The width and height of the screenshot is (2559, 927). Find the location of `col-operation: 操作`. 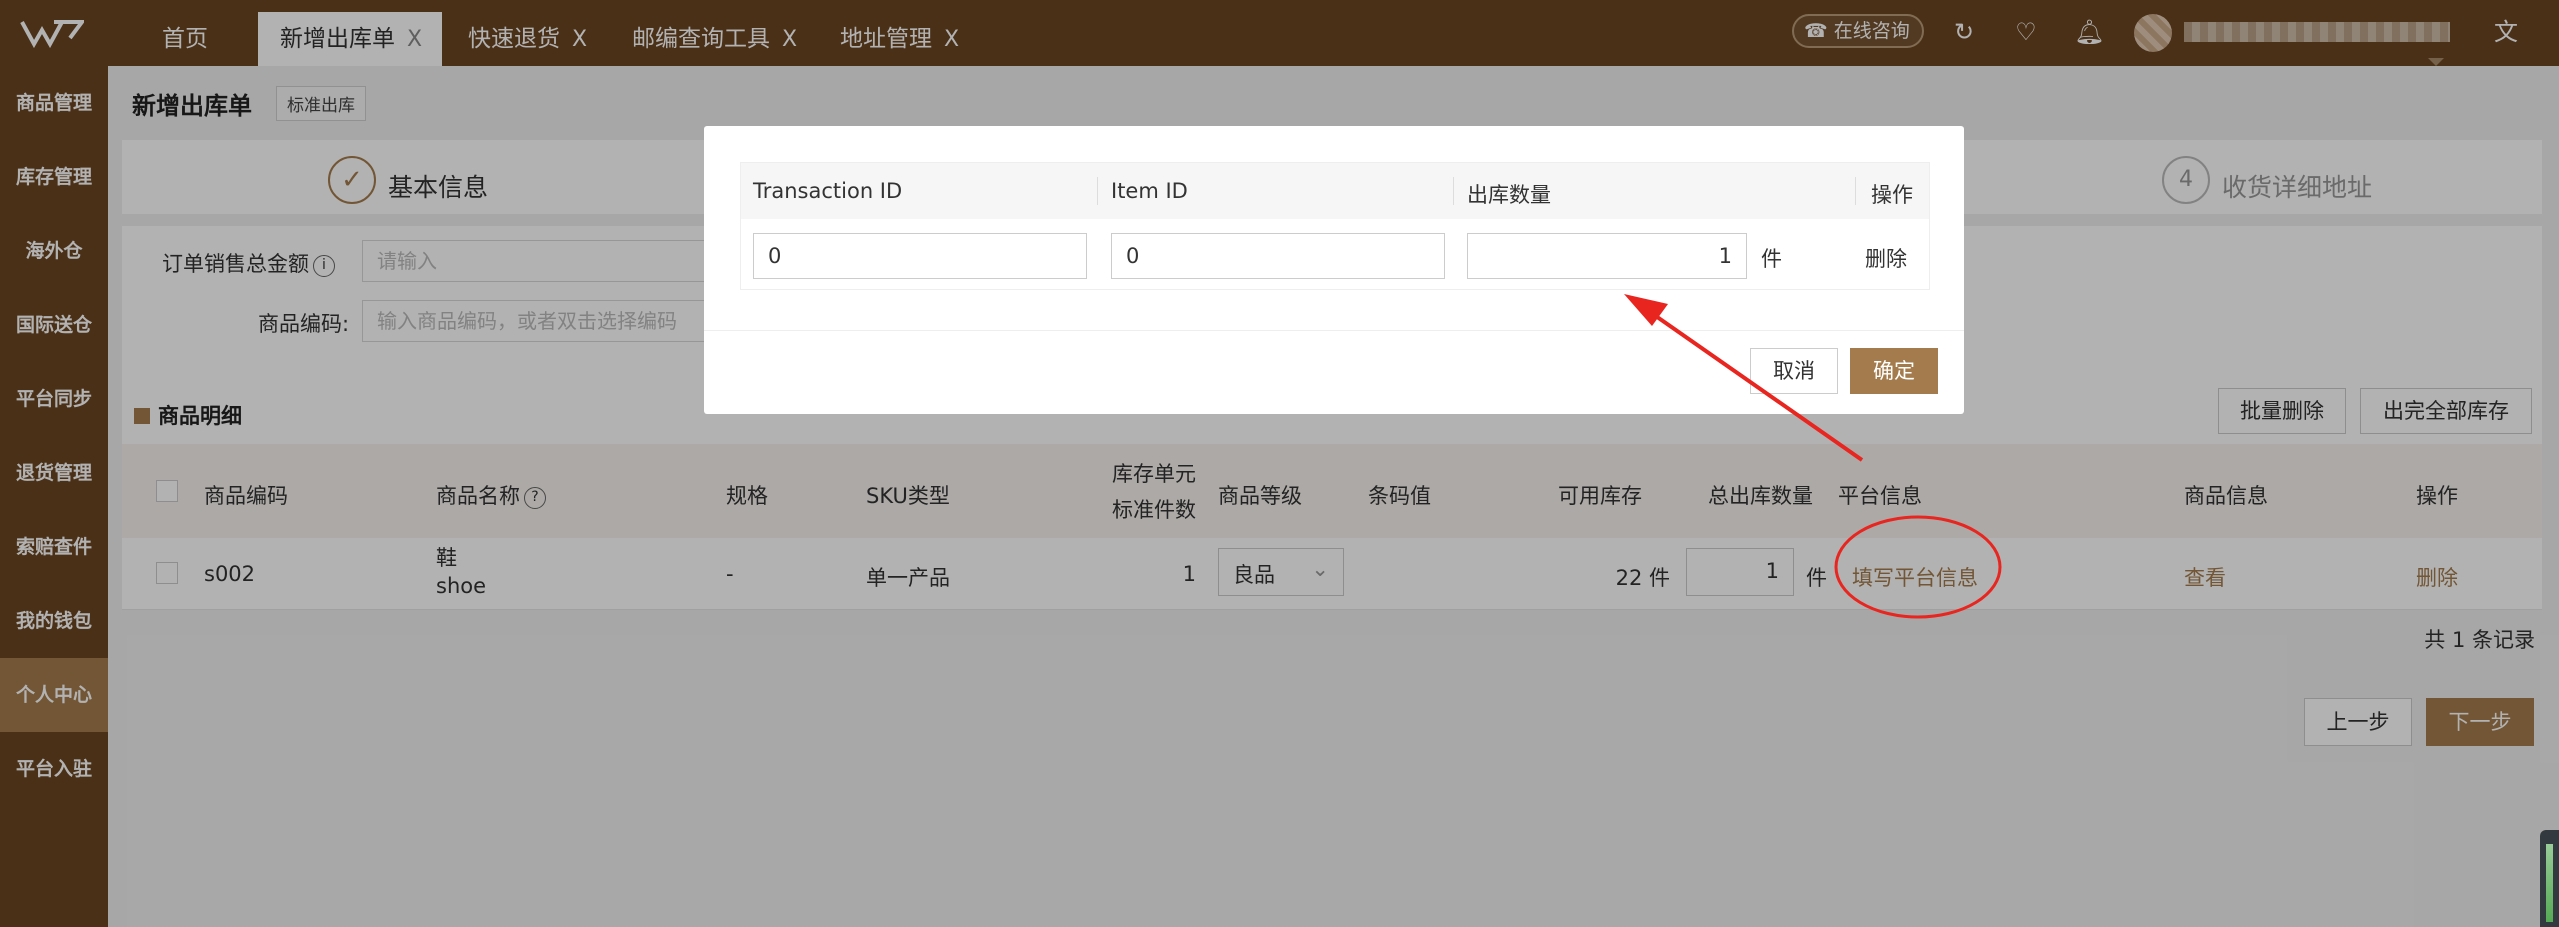

col-operation: 操作 is located at coordinates (1892, 195).